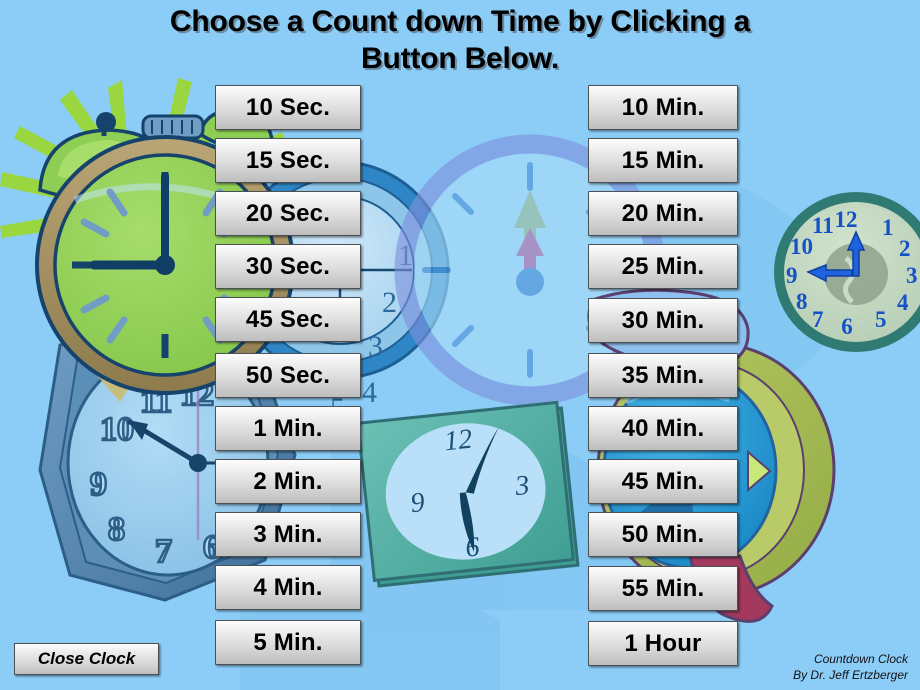  I want to click on time-button-50-sec: 50 Sec., so click(288, 375).